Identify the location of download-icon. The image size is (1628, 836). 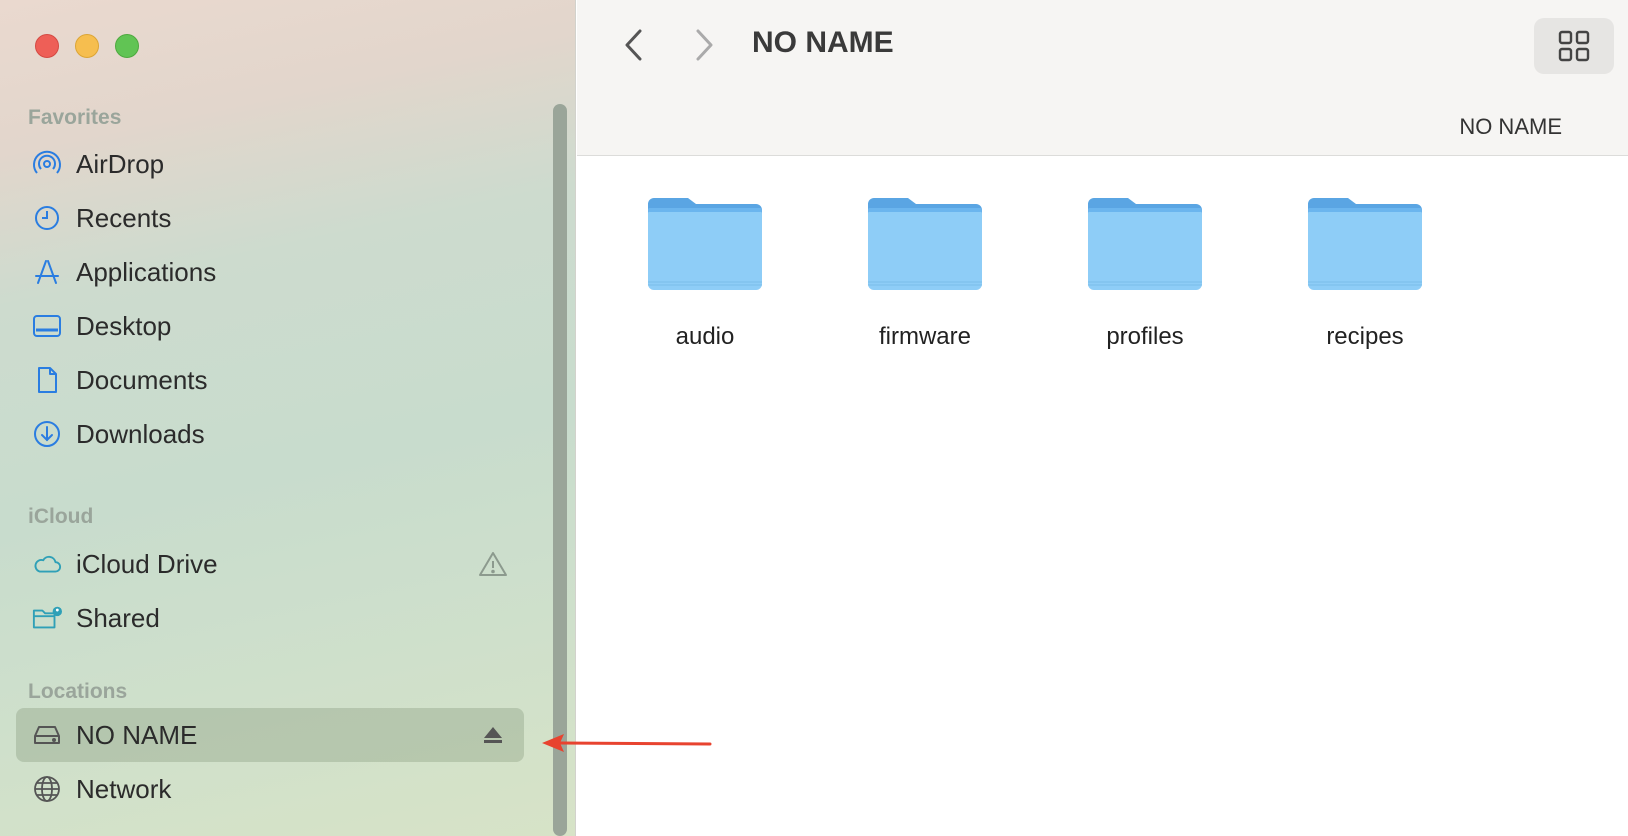
(47, 434).